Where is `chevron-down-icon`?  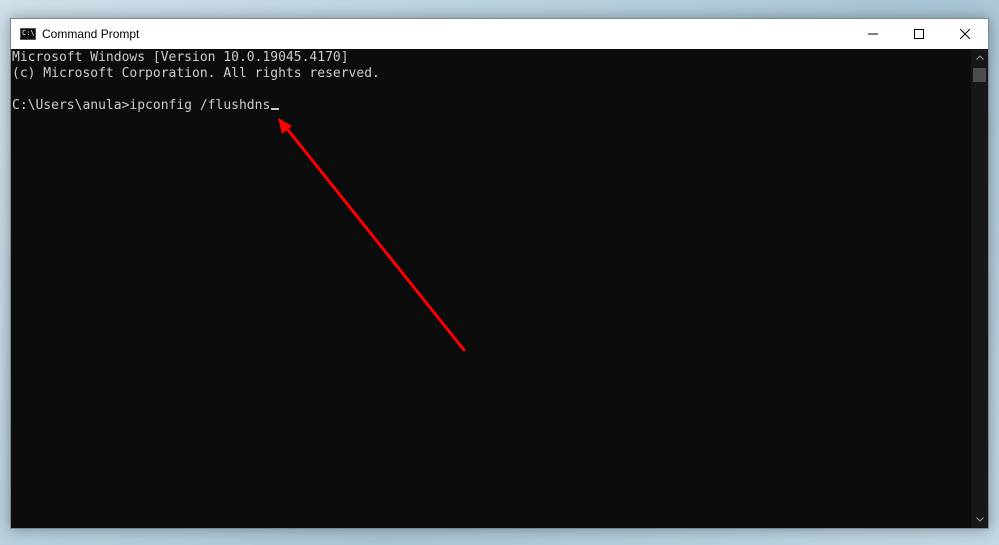 chevron-down-icon is located at coordinates (979, 519).